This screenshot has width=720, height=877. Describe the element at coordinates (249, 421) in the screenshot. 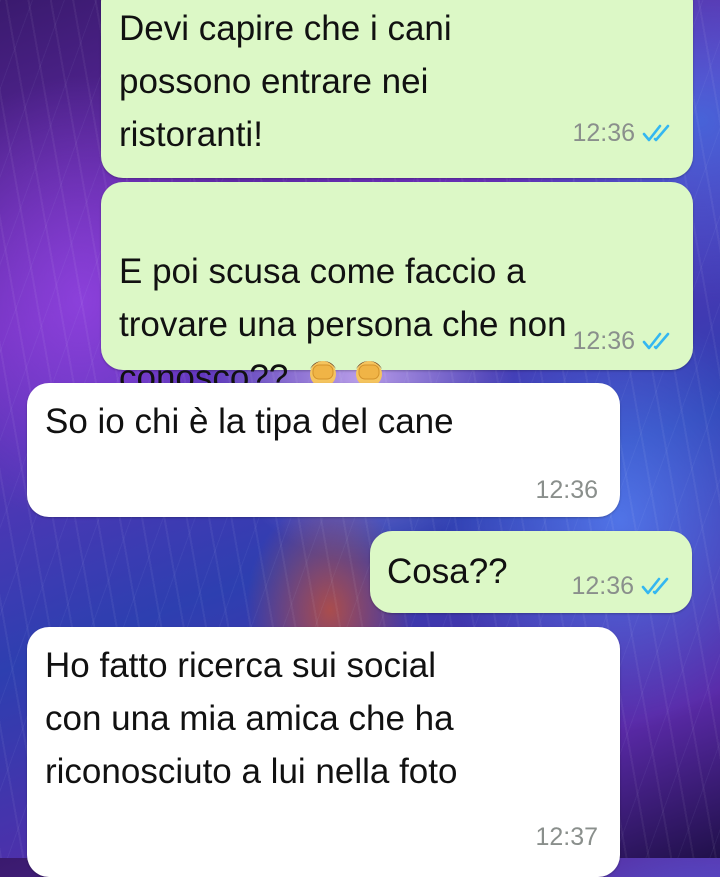

I see `message-text: So io chi è la tipa del cane` at that location.